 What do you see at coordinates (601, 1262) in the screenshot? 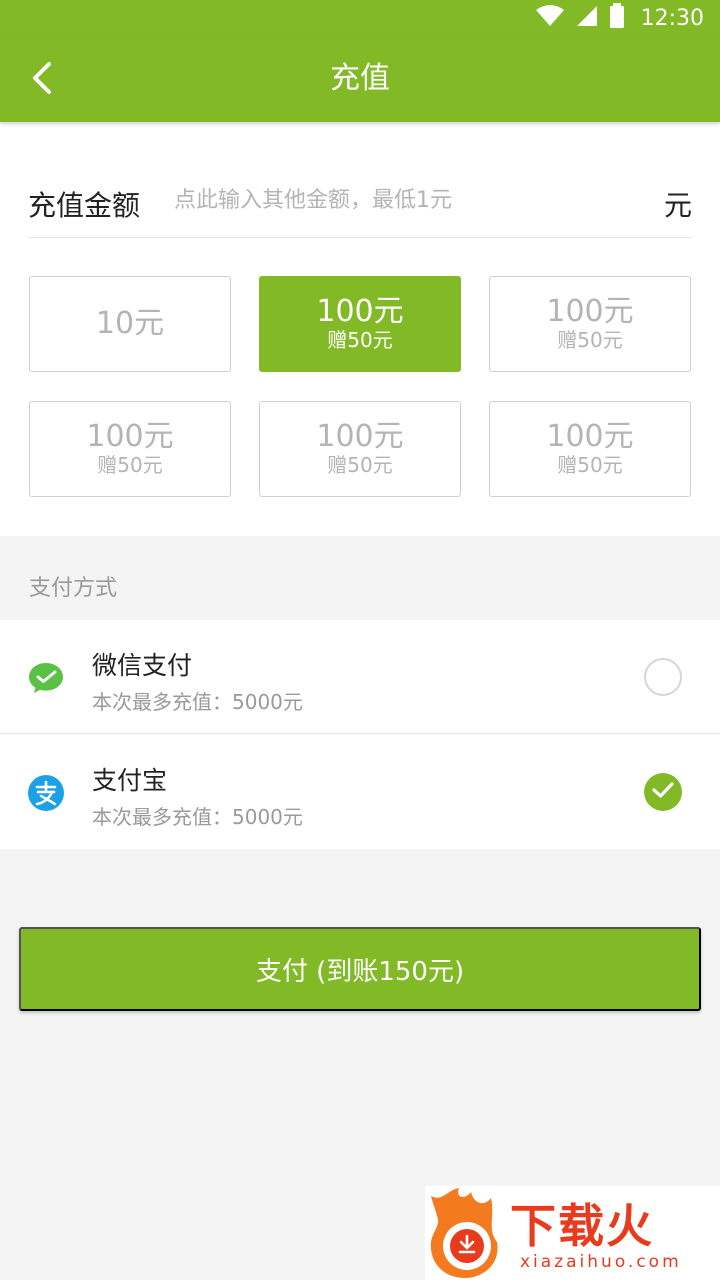
I see `watermark-url: xiazaihuo.com` at bounding box center [601, 1262].